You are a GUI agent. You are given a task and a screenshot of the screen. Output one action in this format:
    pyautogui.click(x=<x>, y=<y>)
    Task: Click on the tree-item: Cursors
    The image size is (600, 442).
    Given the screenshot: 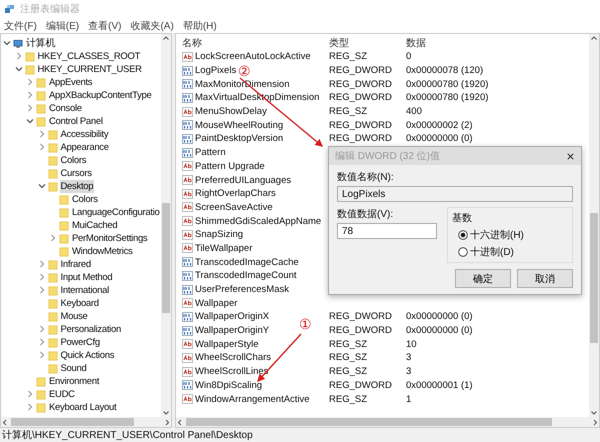 What is the action you would take?
    pyautogui.click(x=76, y=173)
    